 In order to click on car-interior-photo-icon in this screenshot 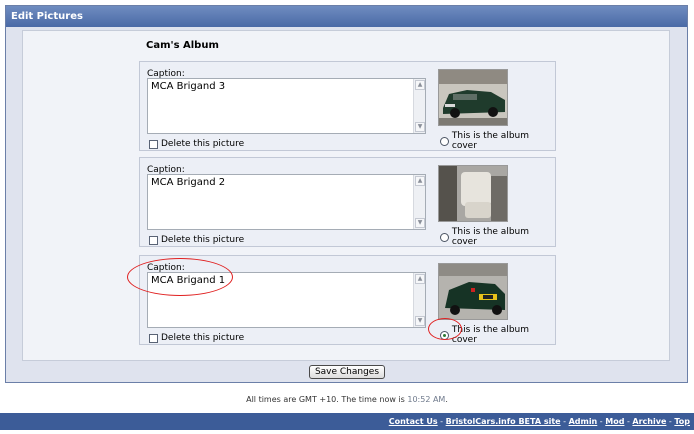, I will do `click(473, 193)`.